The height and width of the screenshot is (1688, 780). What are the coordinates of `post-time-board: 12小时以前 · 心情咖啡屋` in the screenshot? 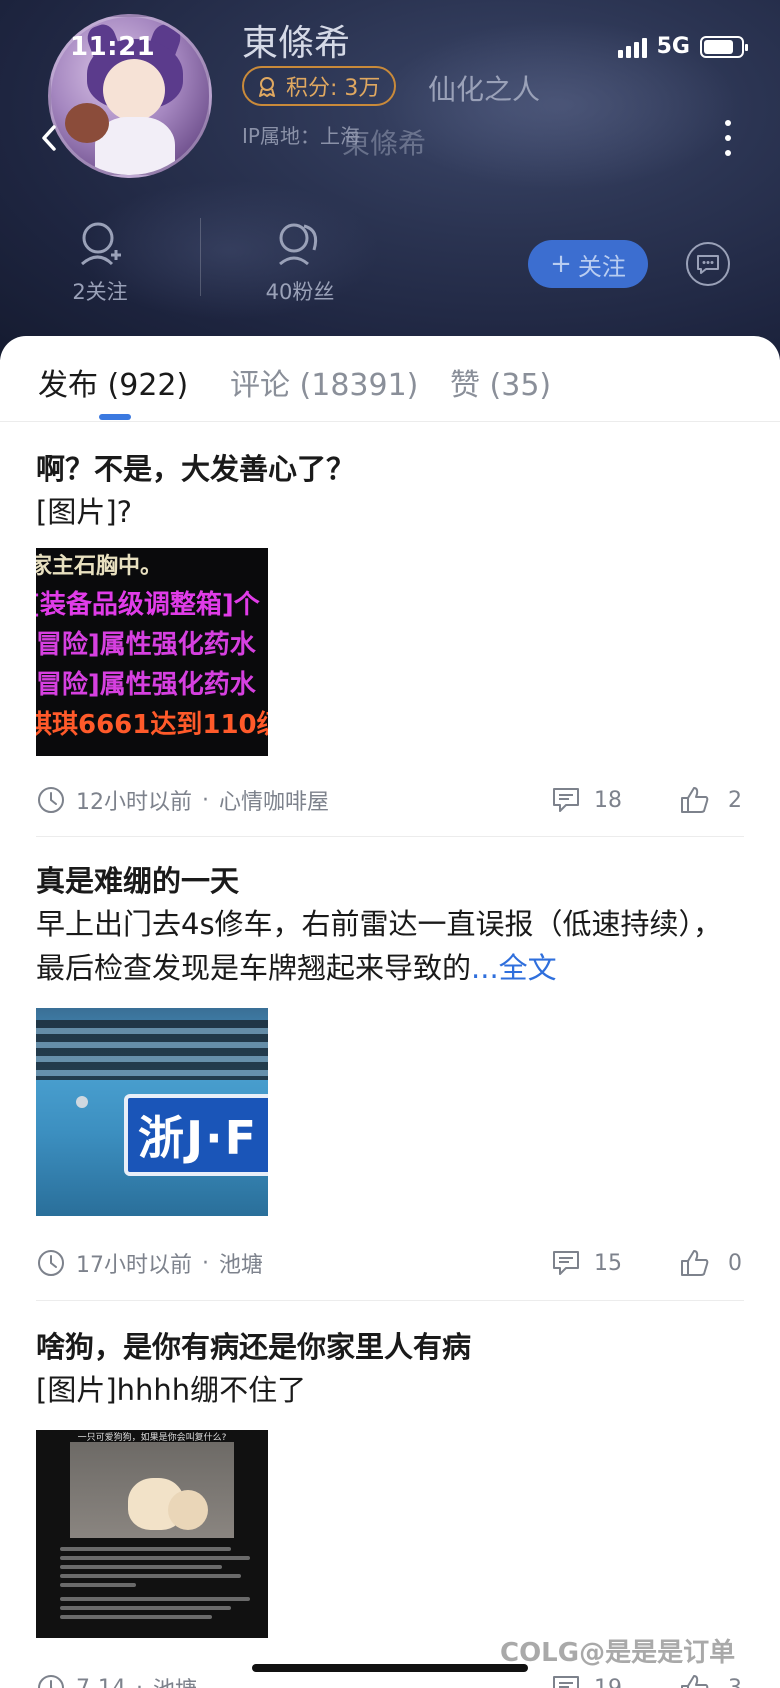 It's located at (182, 800).